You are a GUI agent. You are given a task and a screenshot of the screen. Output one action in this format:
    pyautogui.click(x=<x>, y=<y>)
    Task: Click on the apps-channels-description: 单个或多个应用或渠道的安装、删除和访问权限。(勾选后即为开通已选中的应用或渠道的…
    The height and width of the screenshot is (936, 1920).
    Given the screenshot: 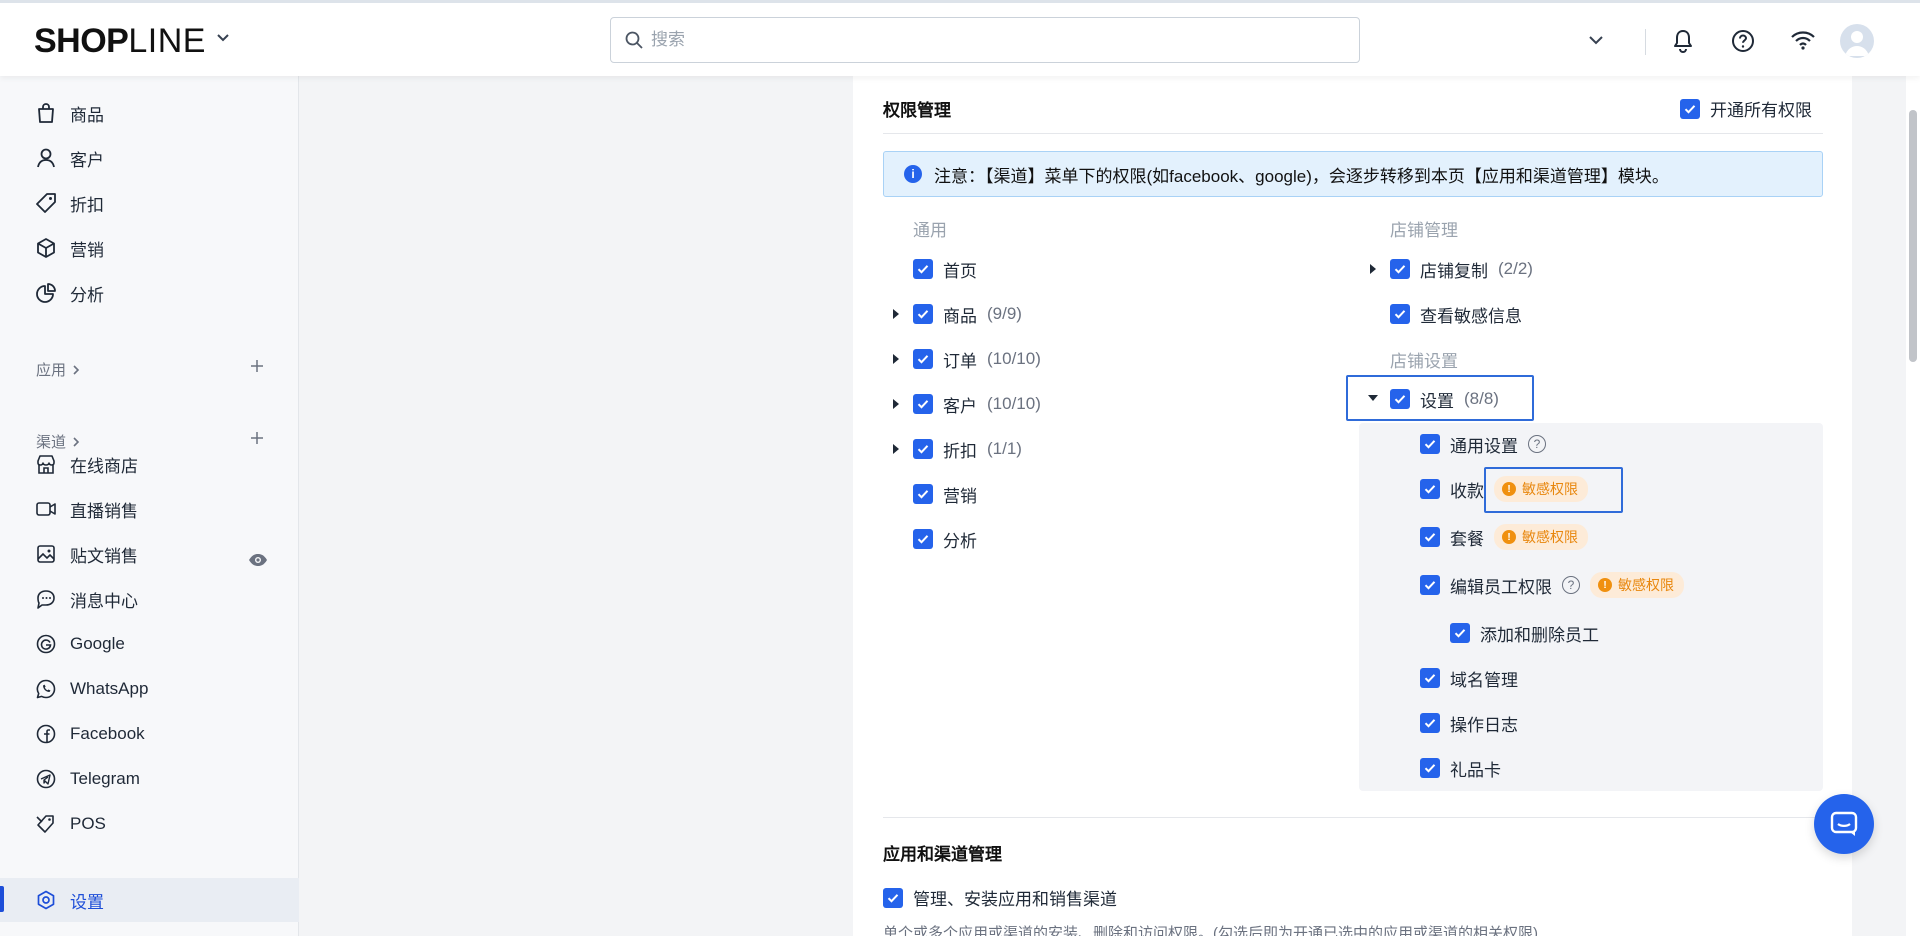 What is the action you would take?
    pyautogui.click(x=1210, y=930)
    